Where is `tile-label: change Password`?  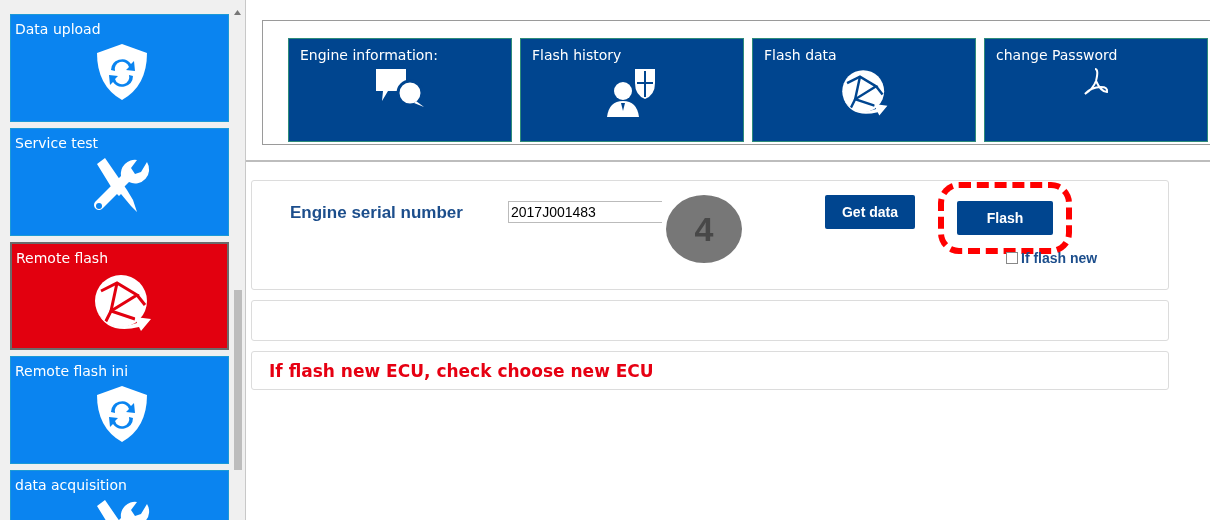
tile-label: change Password is located at coordinates (1057, 55).